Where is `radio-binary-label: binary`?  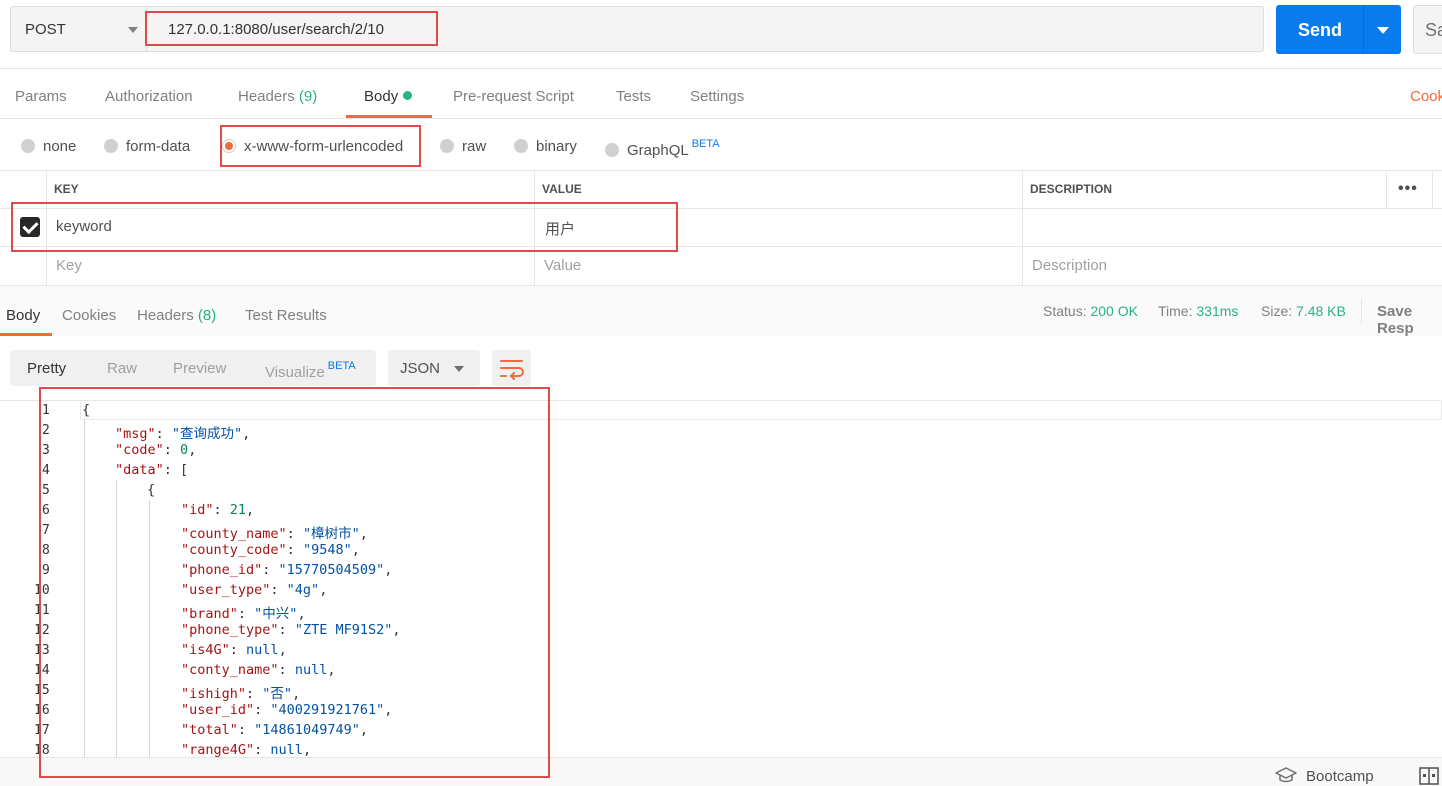
radio-binary-label: binary is located at coordinates (556, 146).